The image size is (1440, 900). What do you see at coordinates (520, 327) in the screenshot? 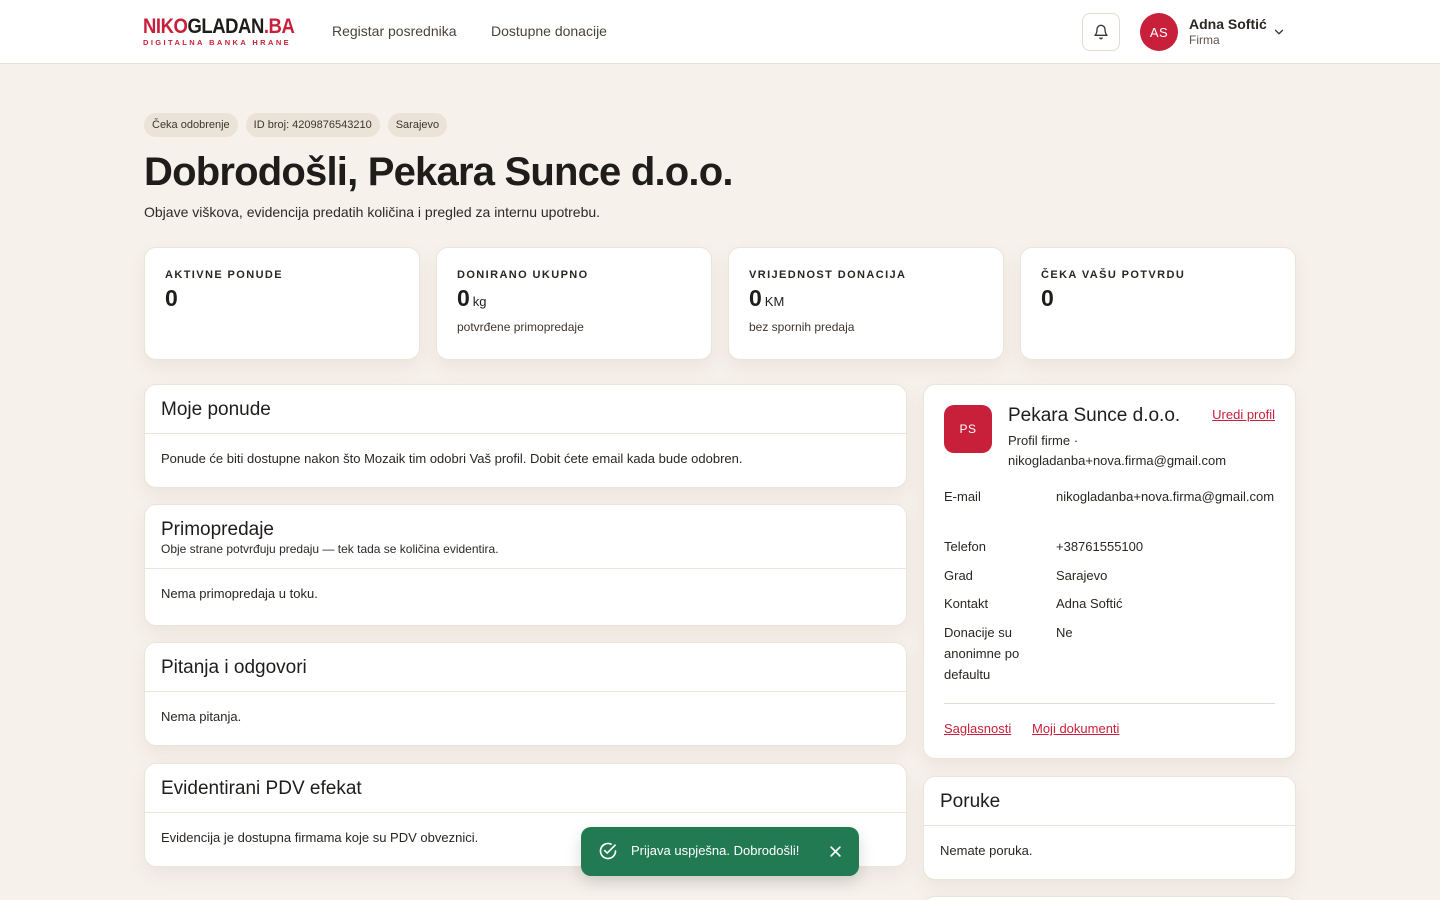
I see `stat-note: potvrđene primopredaje` at bounding box center [520, 327].